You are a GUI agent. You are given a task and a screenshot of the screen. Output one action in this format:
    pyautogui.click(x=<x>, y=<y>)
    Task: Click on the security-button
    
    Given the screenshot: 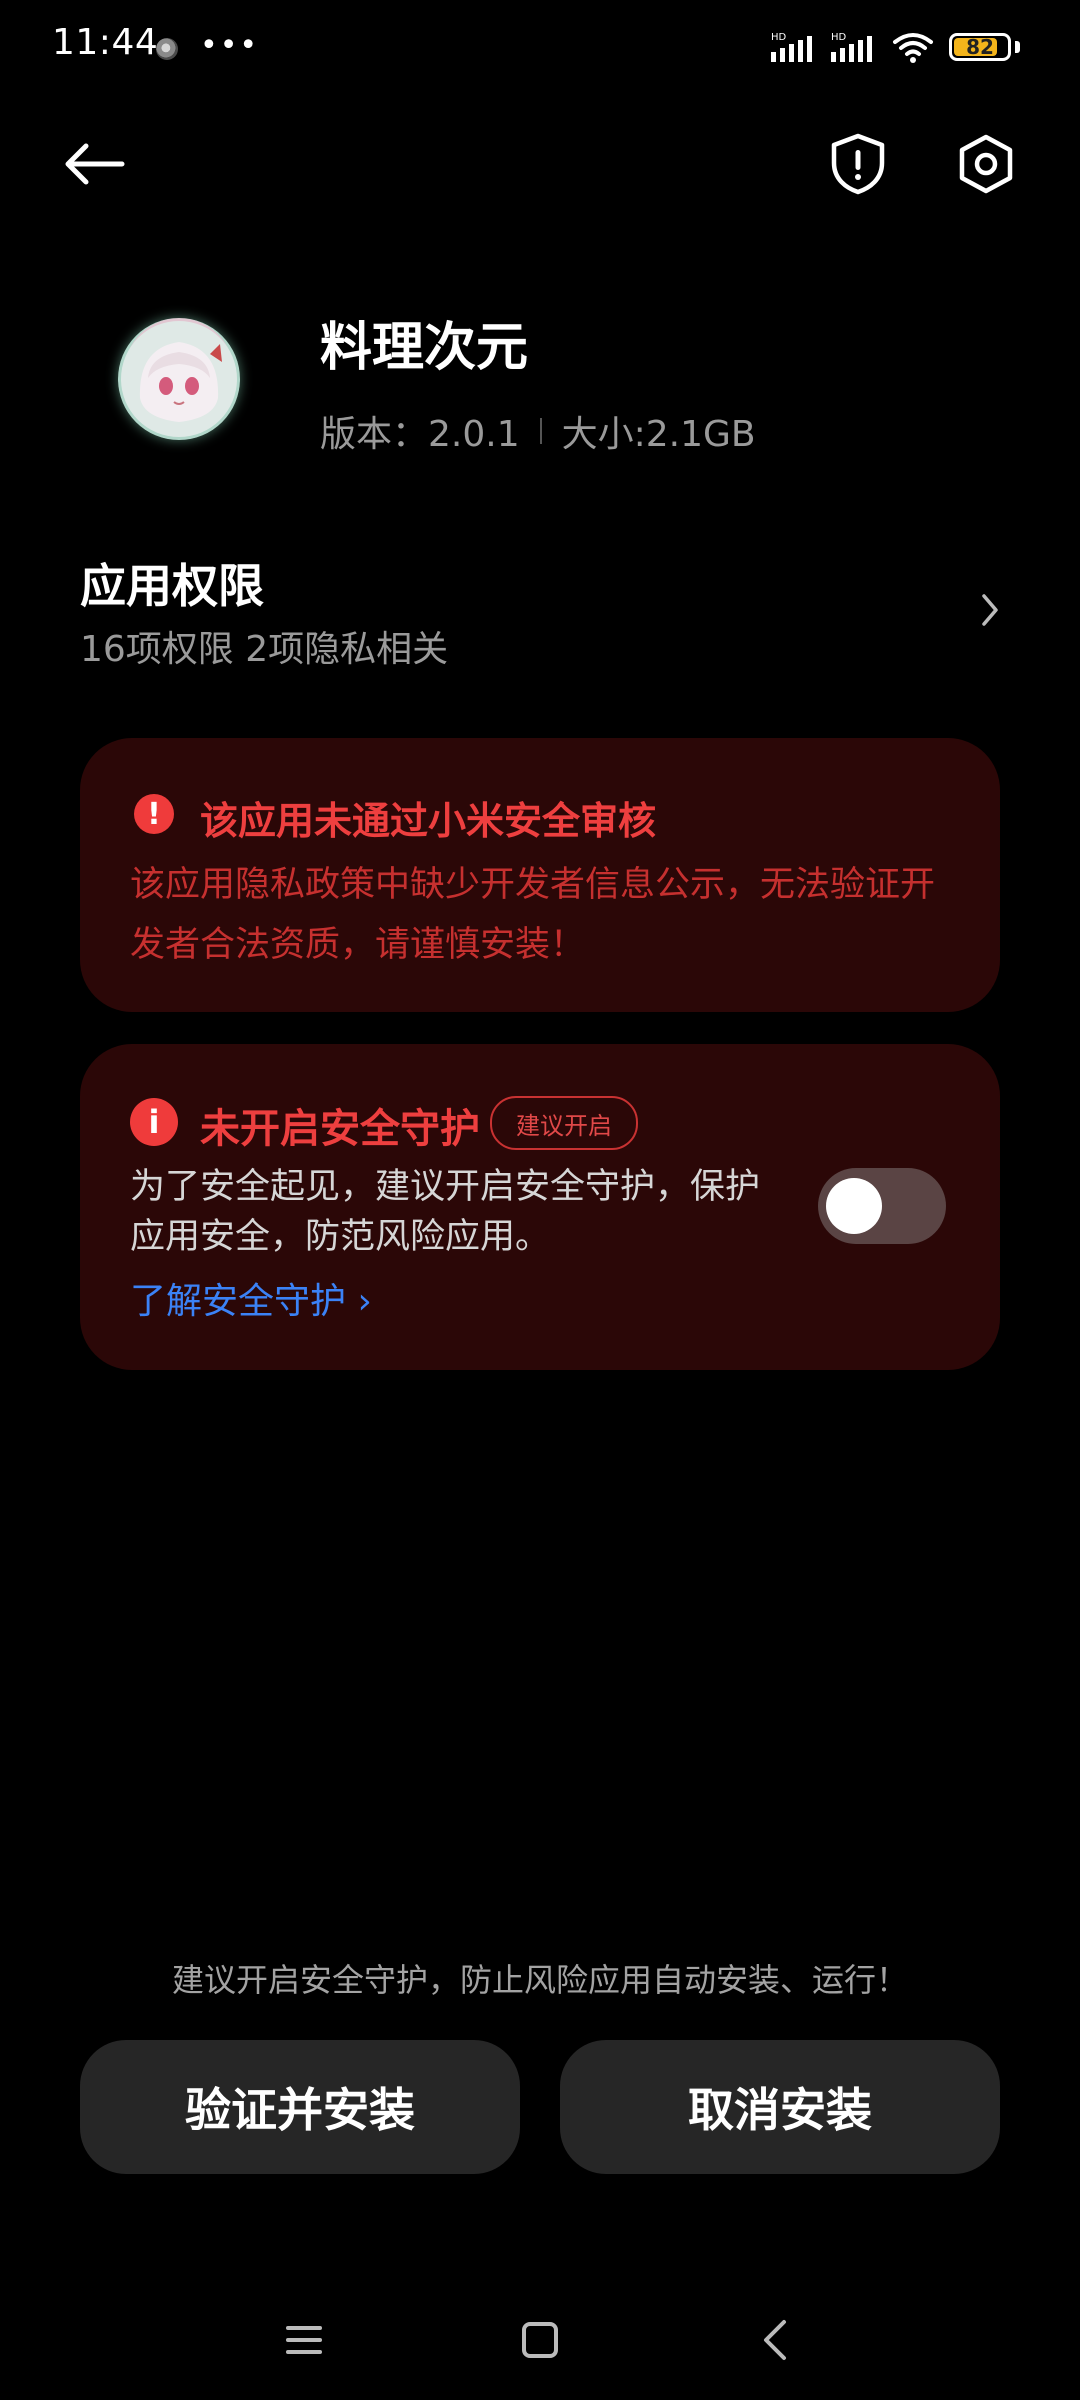 What is the action you would take?
    pyautogui.click(x=858, y=164)
    